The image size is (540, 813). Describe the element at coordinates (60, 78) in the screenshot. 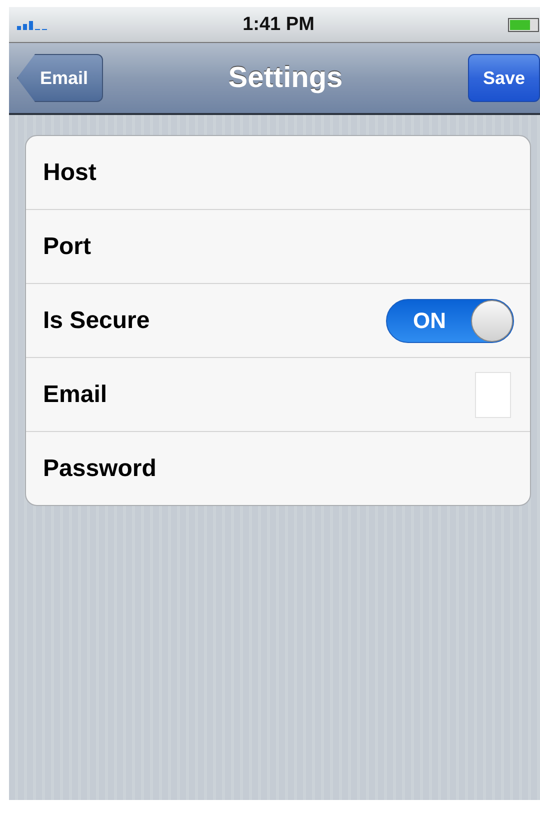

I see `back-button: Email` at that location.